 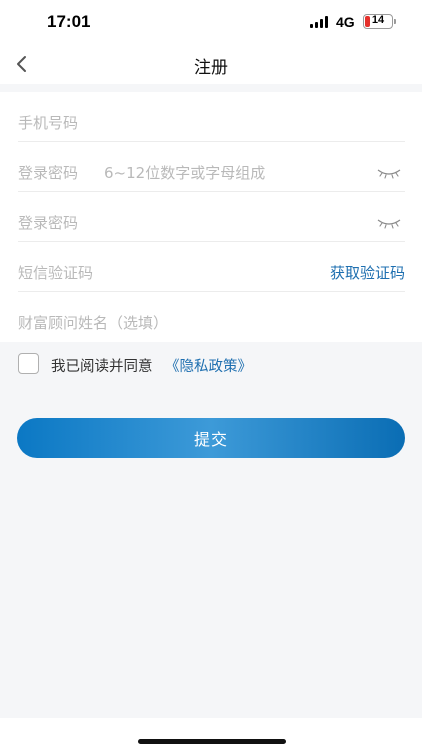 I want to click on submit-label: 提交, so click(x=210, y=439).